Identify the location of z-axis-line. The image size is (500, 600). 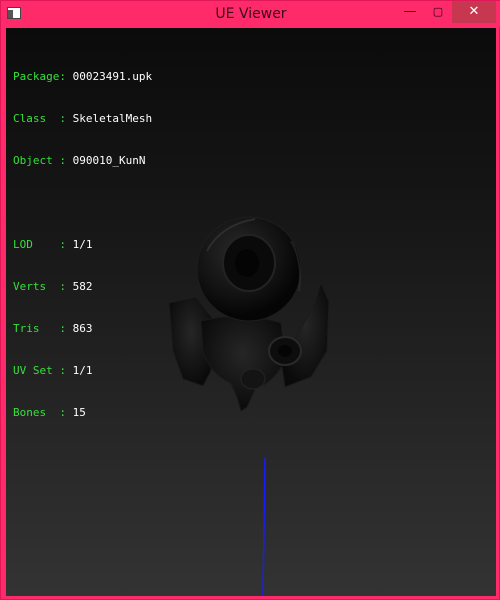
(264, 526).